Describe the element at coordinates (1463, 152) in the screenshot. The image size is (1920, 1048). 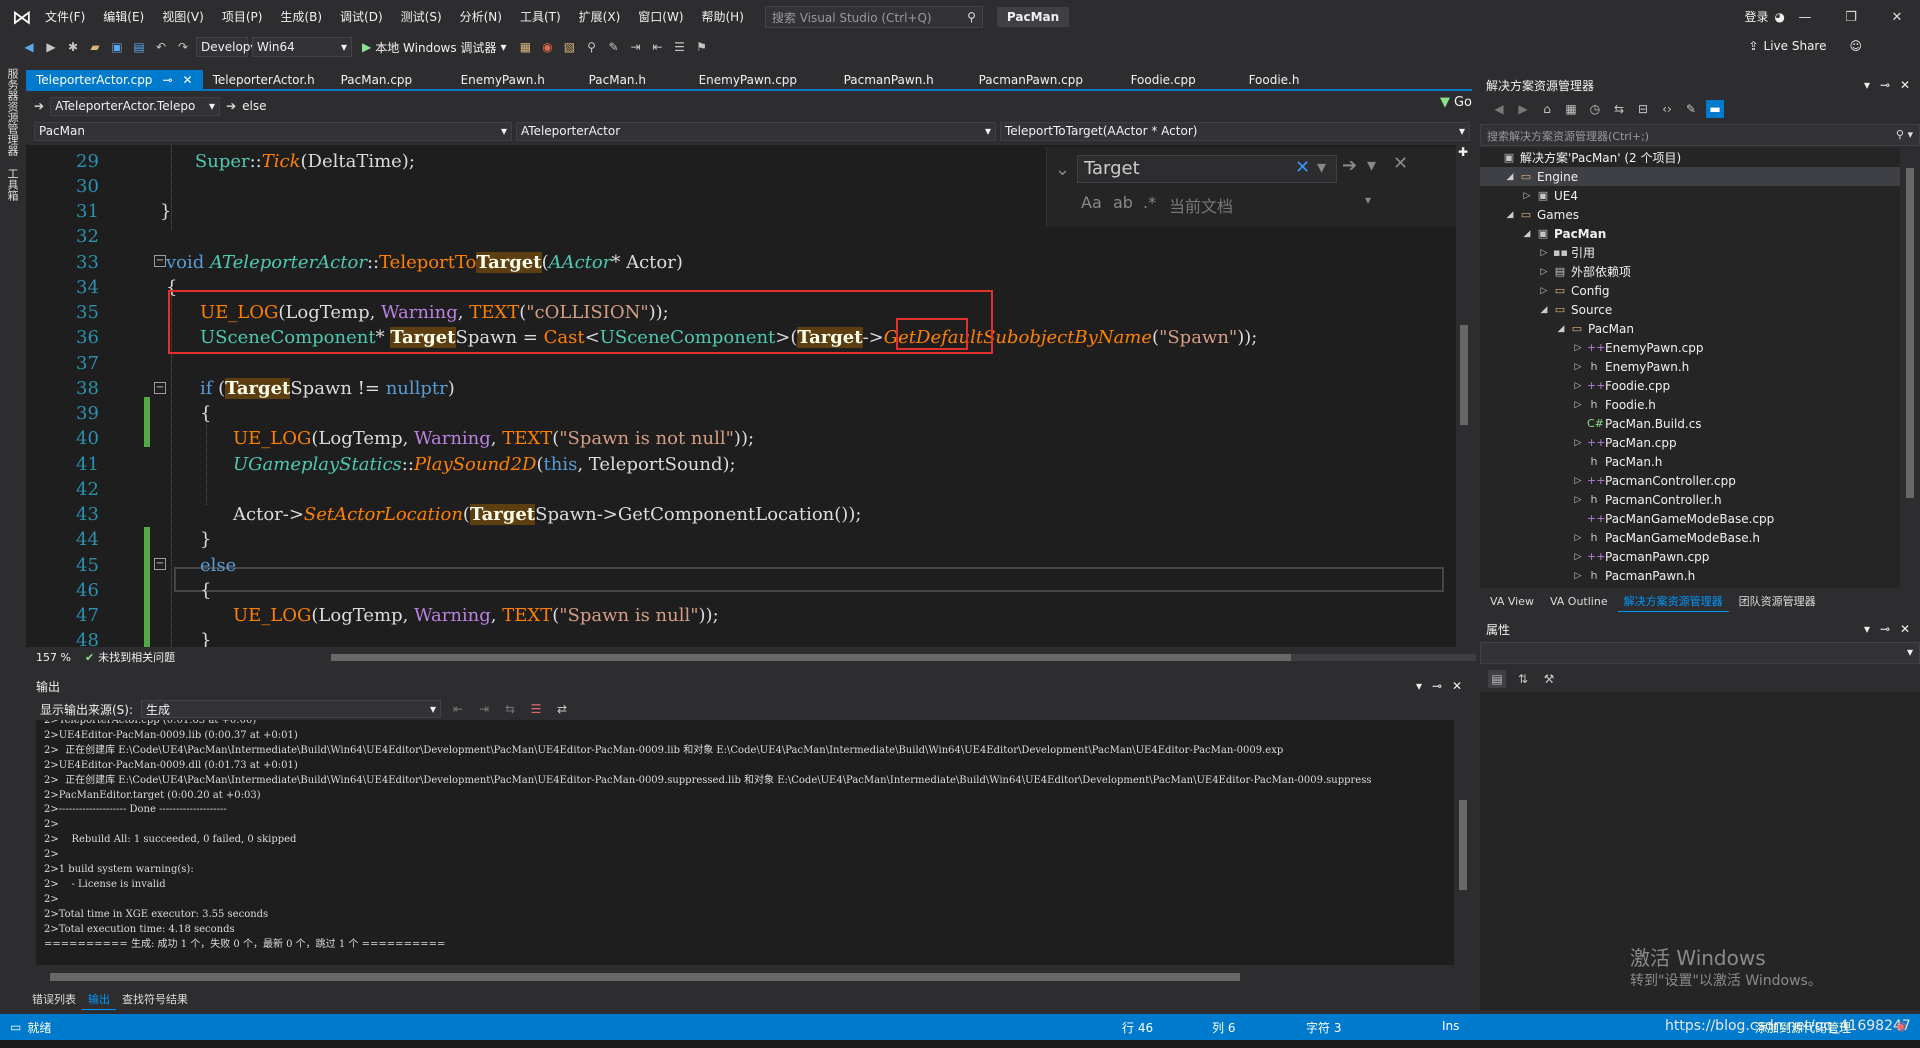
I see `split-icon: ✚` at that location.